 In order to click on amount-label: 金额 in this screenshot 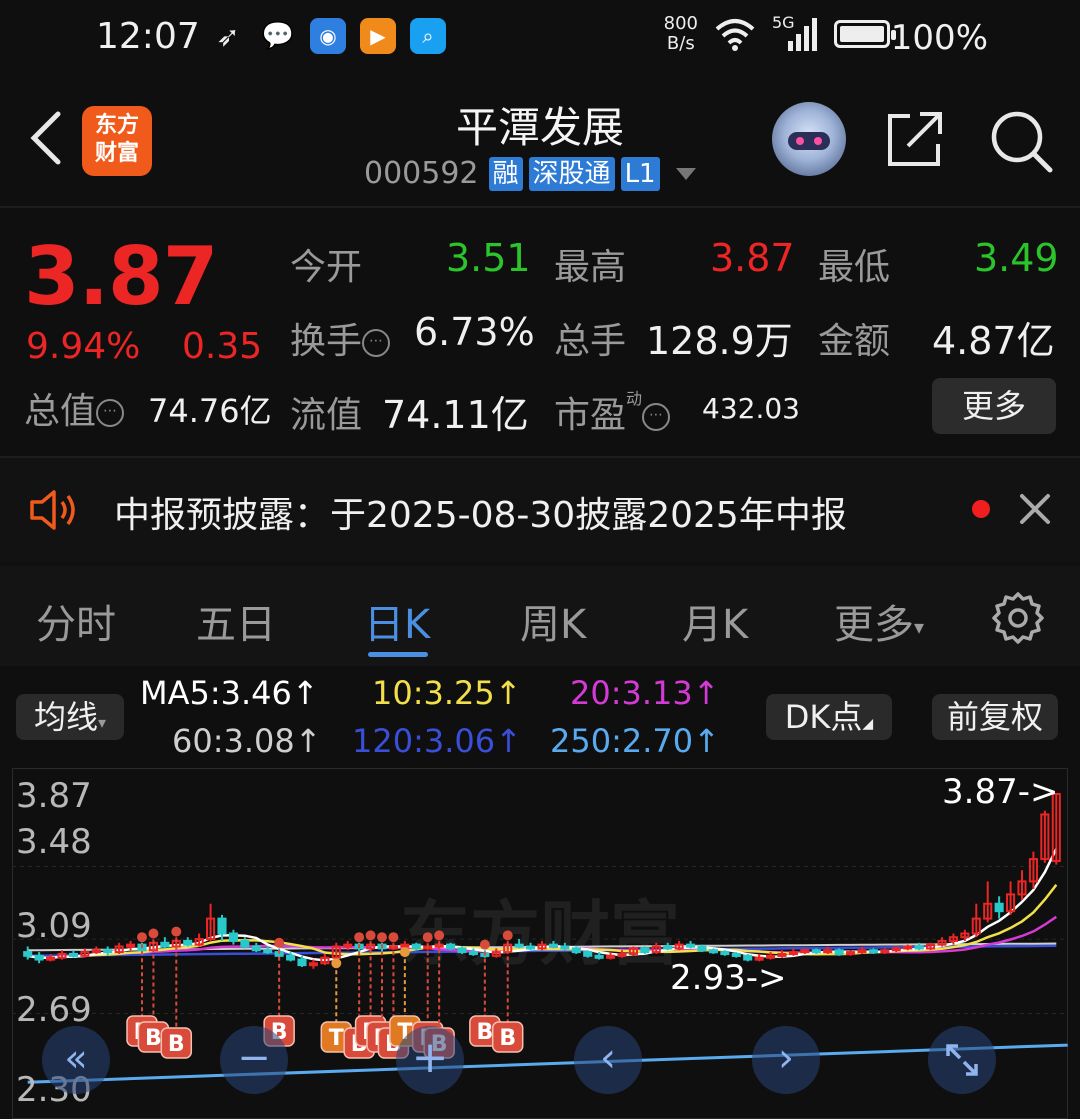, I will do `click(854, 341)`.